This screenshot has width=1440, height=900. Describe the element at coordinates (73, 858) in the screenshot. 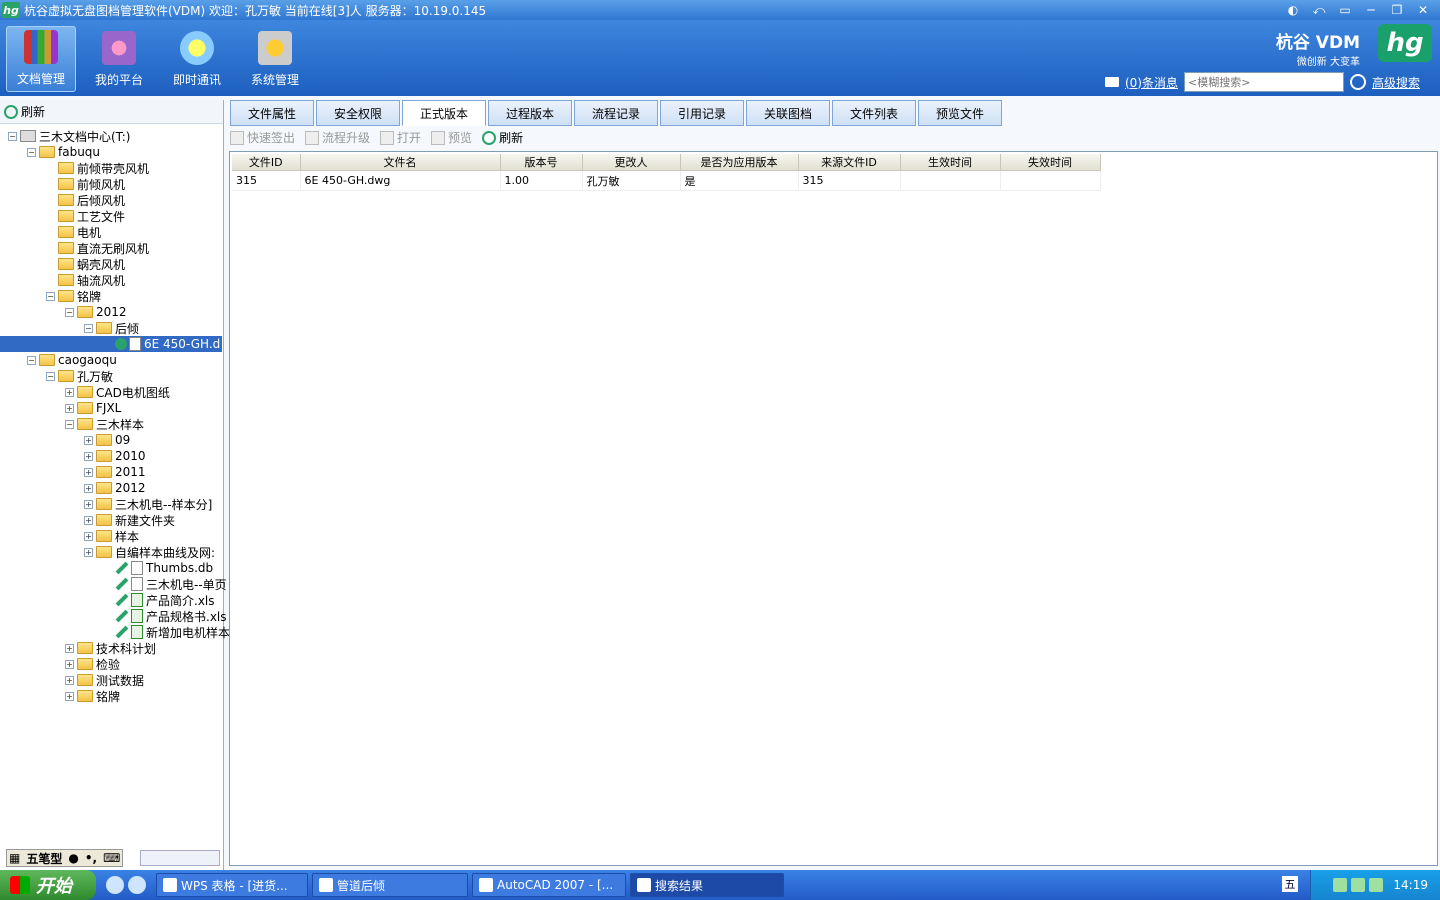

I see `ime-fullwidth-icon: ●` at that location.